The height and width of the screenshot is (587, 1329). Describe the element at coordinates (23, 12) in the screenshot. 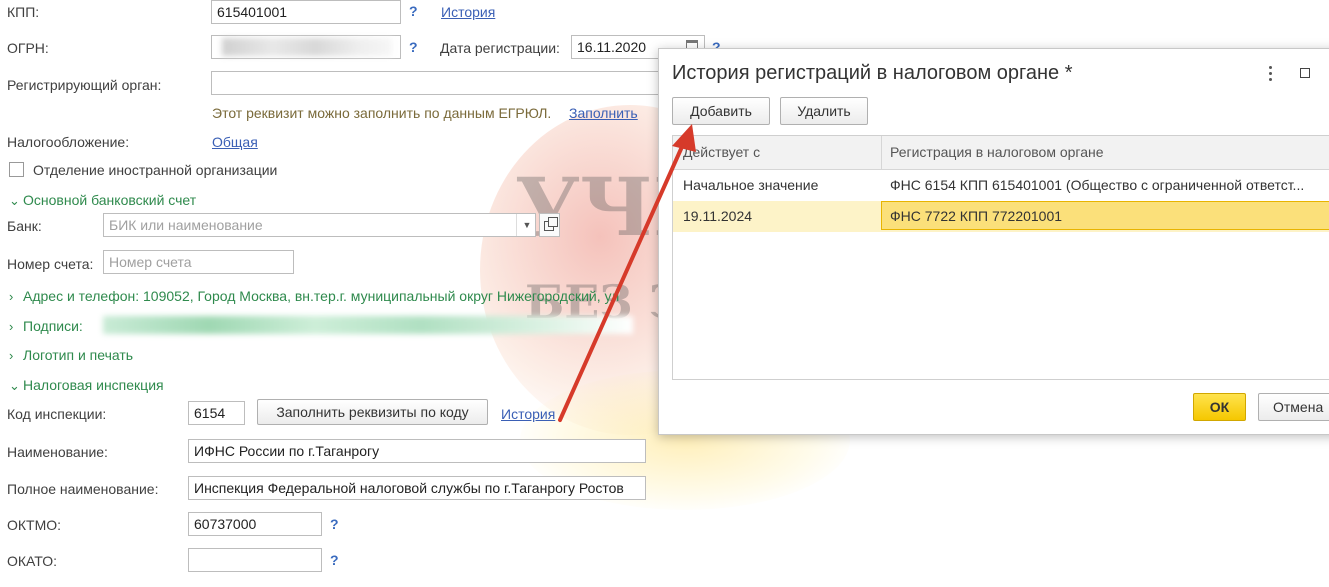

I see `kpp-label: КПП:` at that location.